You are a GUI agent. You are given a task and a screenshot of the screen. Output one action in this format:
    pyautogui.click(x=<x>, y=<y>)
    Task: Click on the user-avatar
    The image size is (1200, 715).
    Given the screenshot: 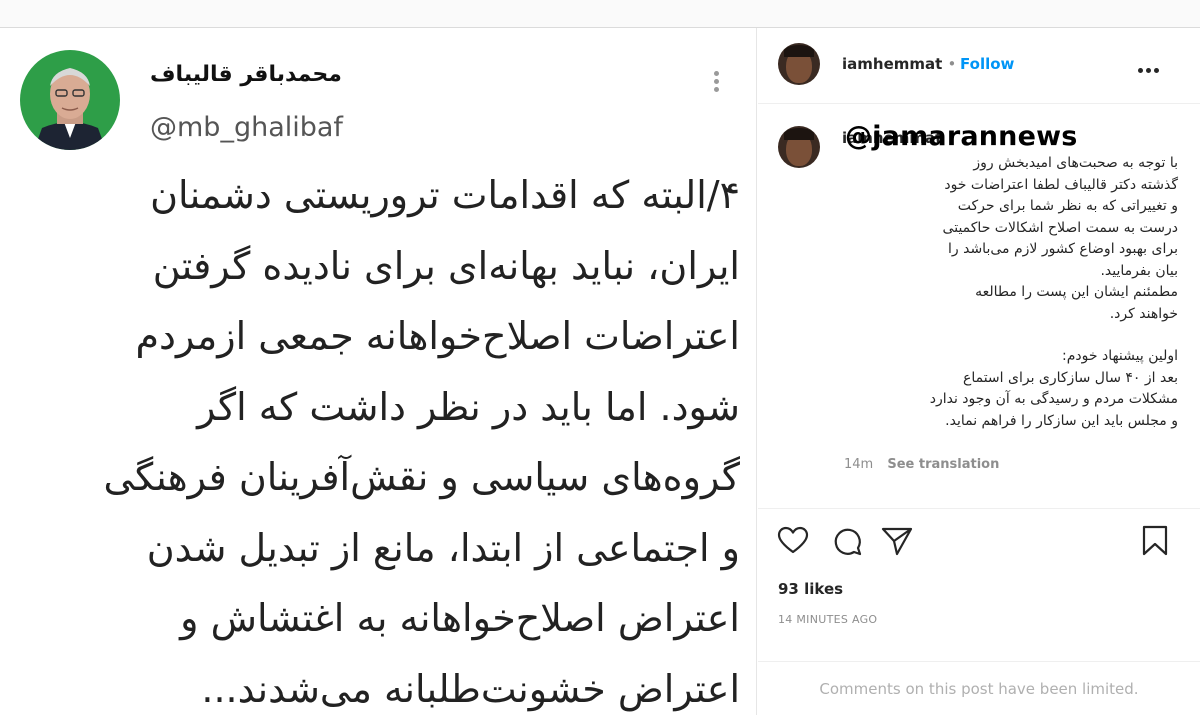 What is the action you would take?
    pyautogui.click(x=799, y=64)
    